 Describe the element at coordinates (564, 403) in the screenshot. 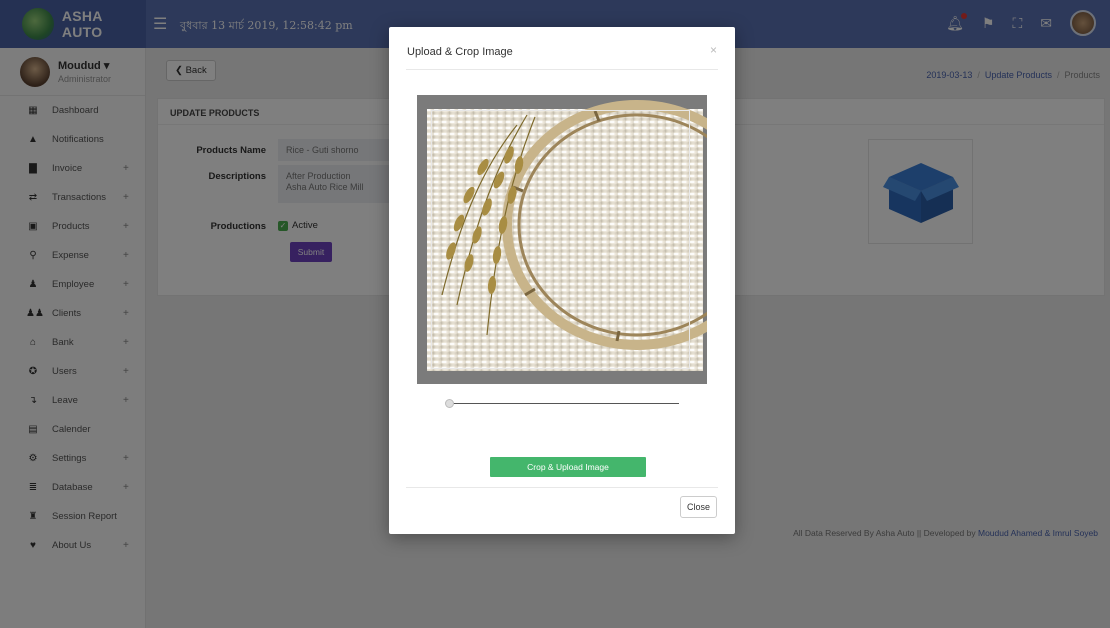

I see `zoom-slider-track` at that location.